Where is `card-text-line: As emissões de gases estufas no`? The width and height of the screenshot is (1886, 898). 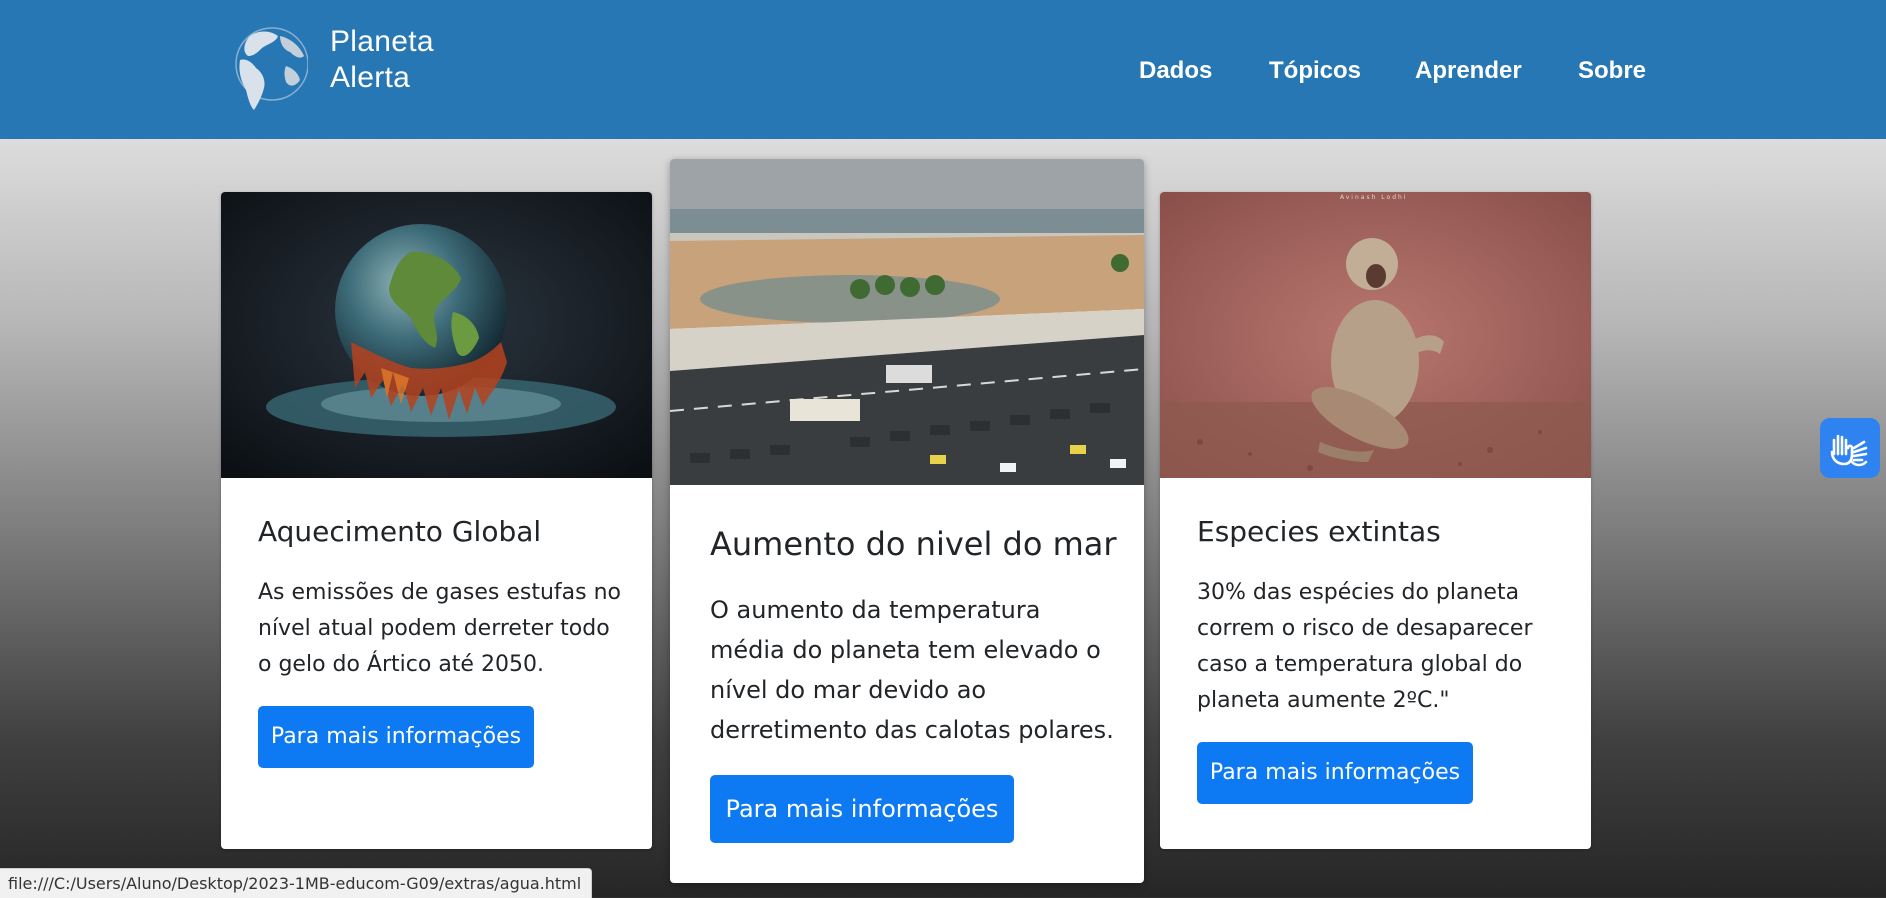
card-text-line: As emissões de gases estufas no is located at coordinates (439, 592).